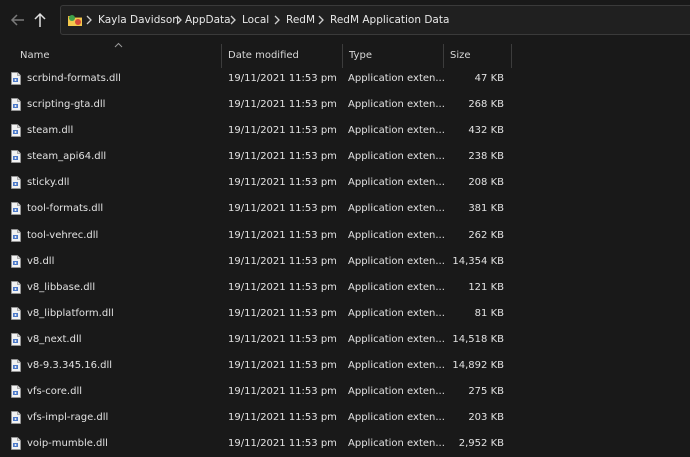  Describe the element at coordinates (489, 313) in the screenshot. I see `file-size: 81 KB` at that location.